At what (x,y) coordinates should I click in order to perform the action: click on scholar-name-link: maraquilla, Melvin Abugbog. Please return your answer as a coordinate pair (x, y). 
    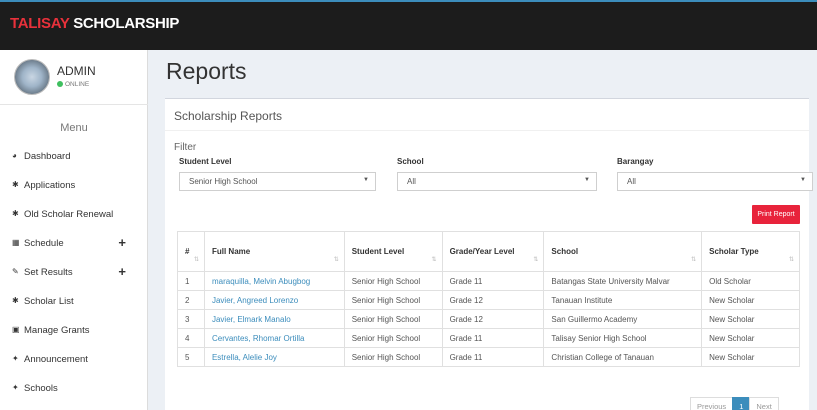
    Looking at the image, I should click on (274, 281).